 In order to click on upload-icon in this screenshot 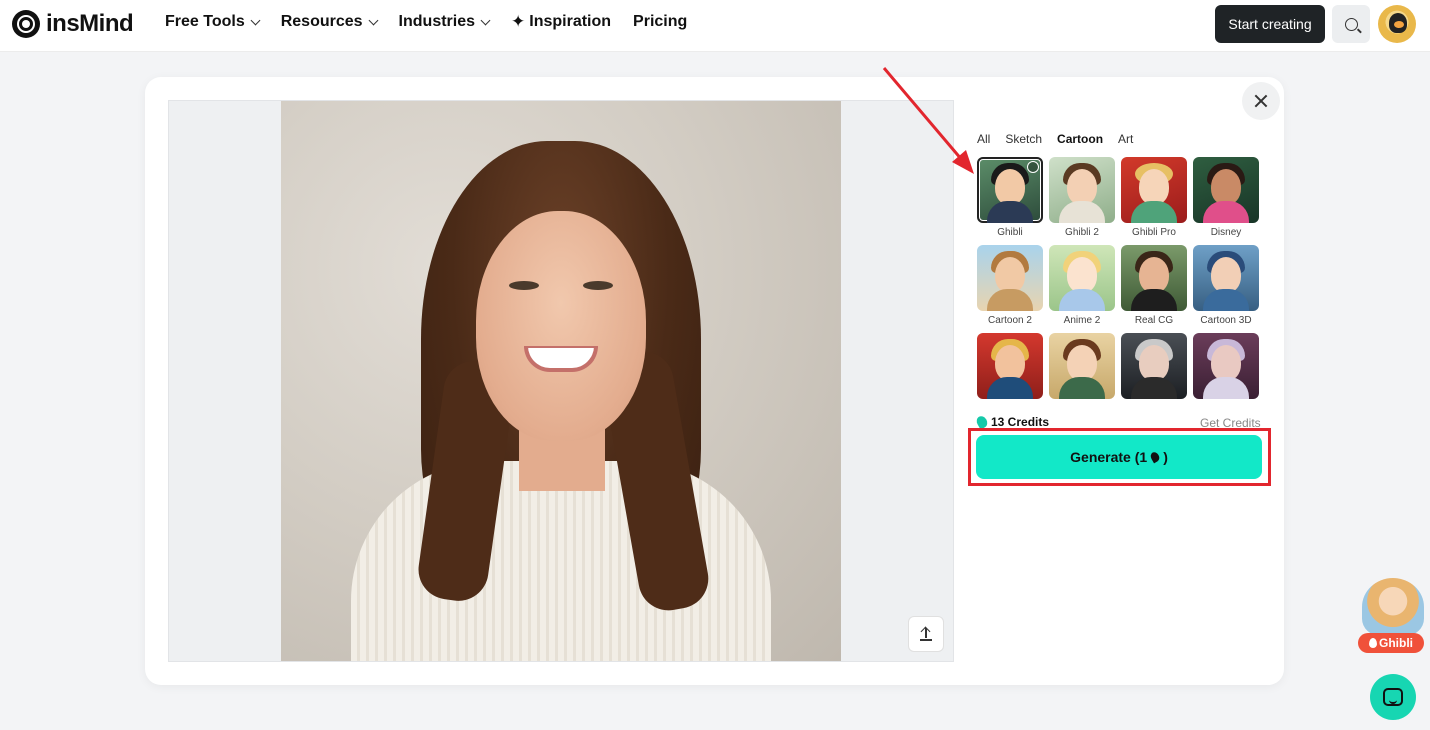, I will do `click(926, 634)`.